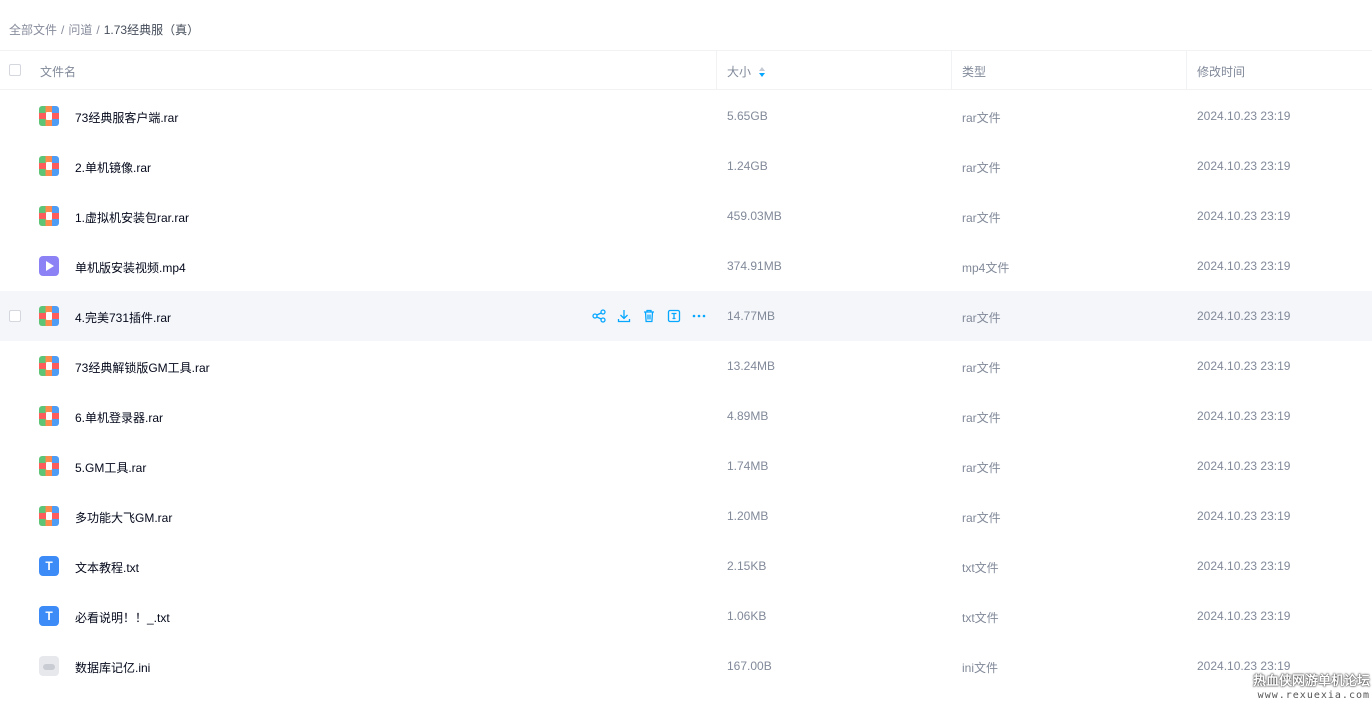 The width and height of the screenshot is (1372, 707). Describe the element at coordinates (674, 316) in the screenshot. I see `info-icon` at that location.